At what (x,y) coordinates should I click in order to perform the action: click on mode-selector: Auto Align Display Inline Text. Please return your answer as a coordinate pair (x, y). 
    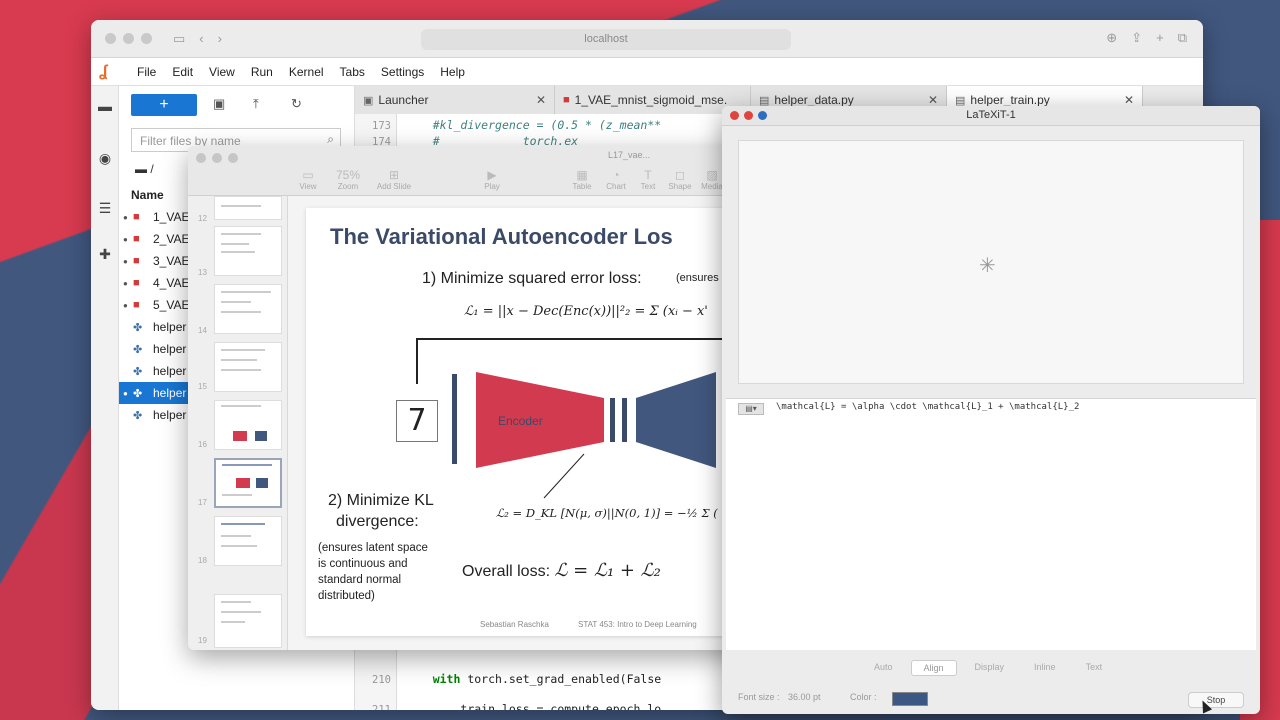
    Looking at the image, I should click on (988, 668).